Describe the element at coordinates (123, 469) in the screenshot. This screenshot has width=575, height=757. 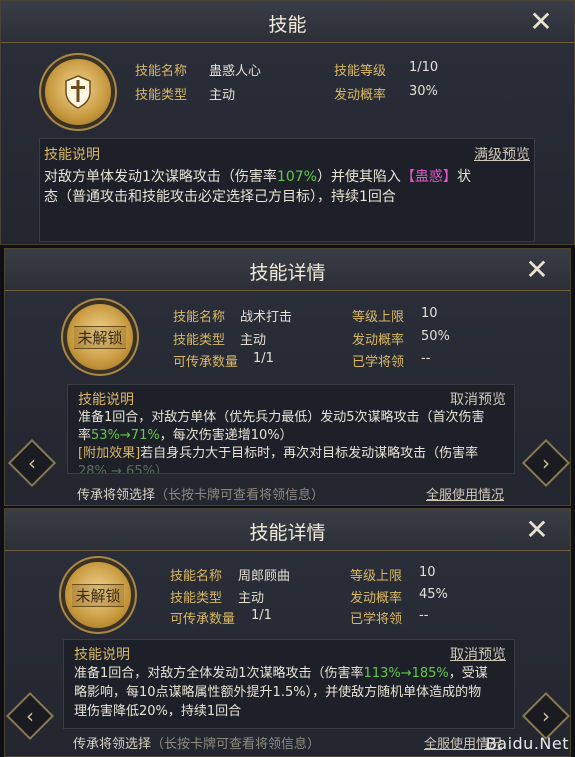
I see `description-line-4: 28% → 65%）` at that location.